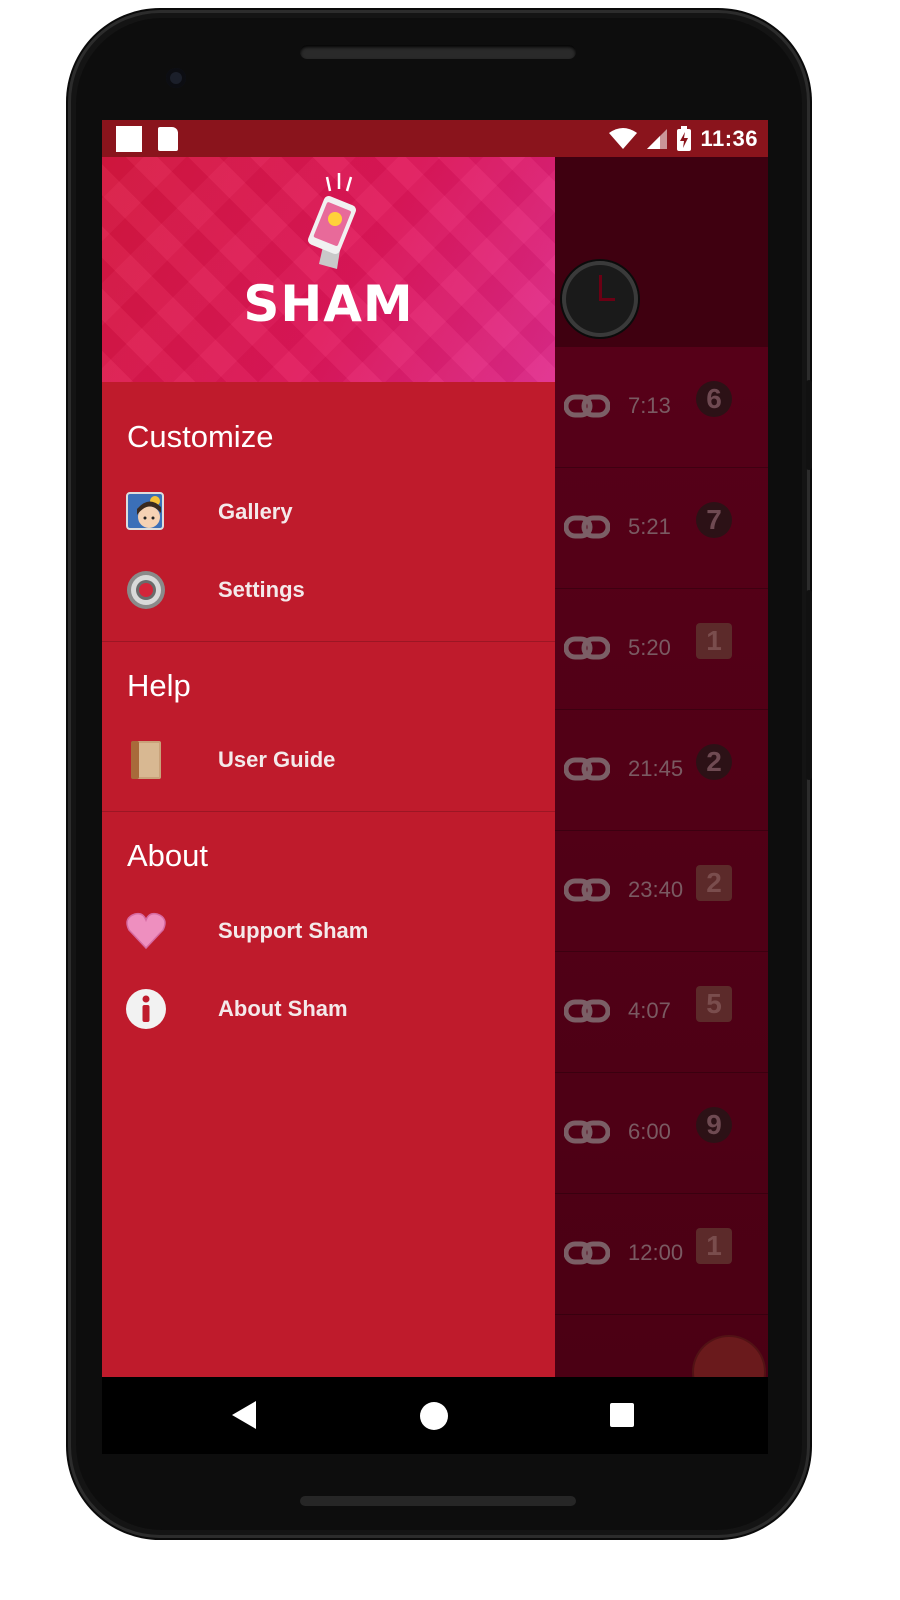 The height and width of the screenshot is (1600, 900). Describe the element at coordinates (176, 78) in the screenshot. I see `front-camera-icon` at that location.